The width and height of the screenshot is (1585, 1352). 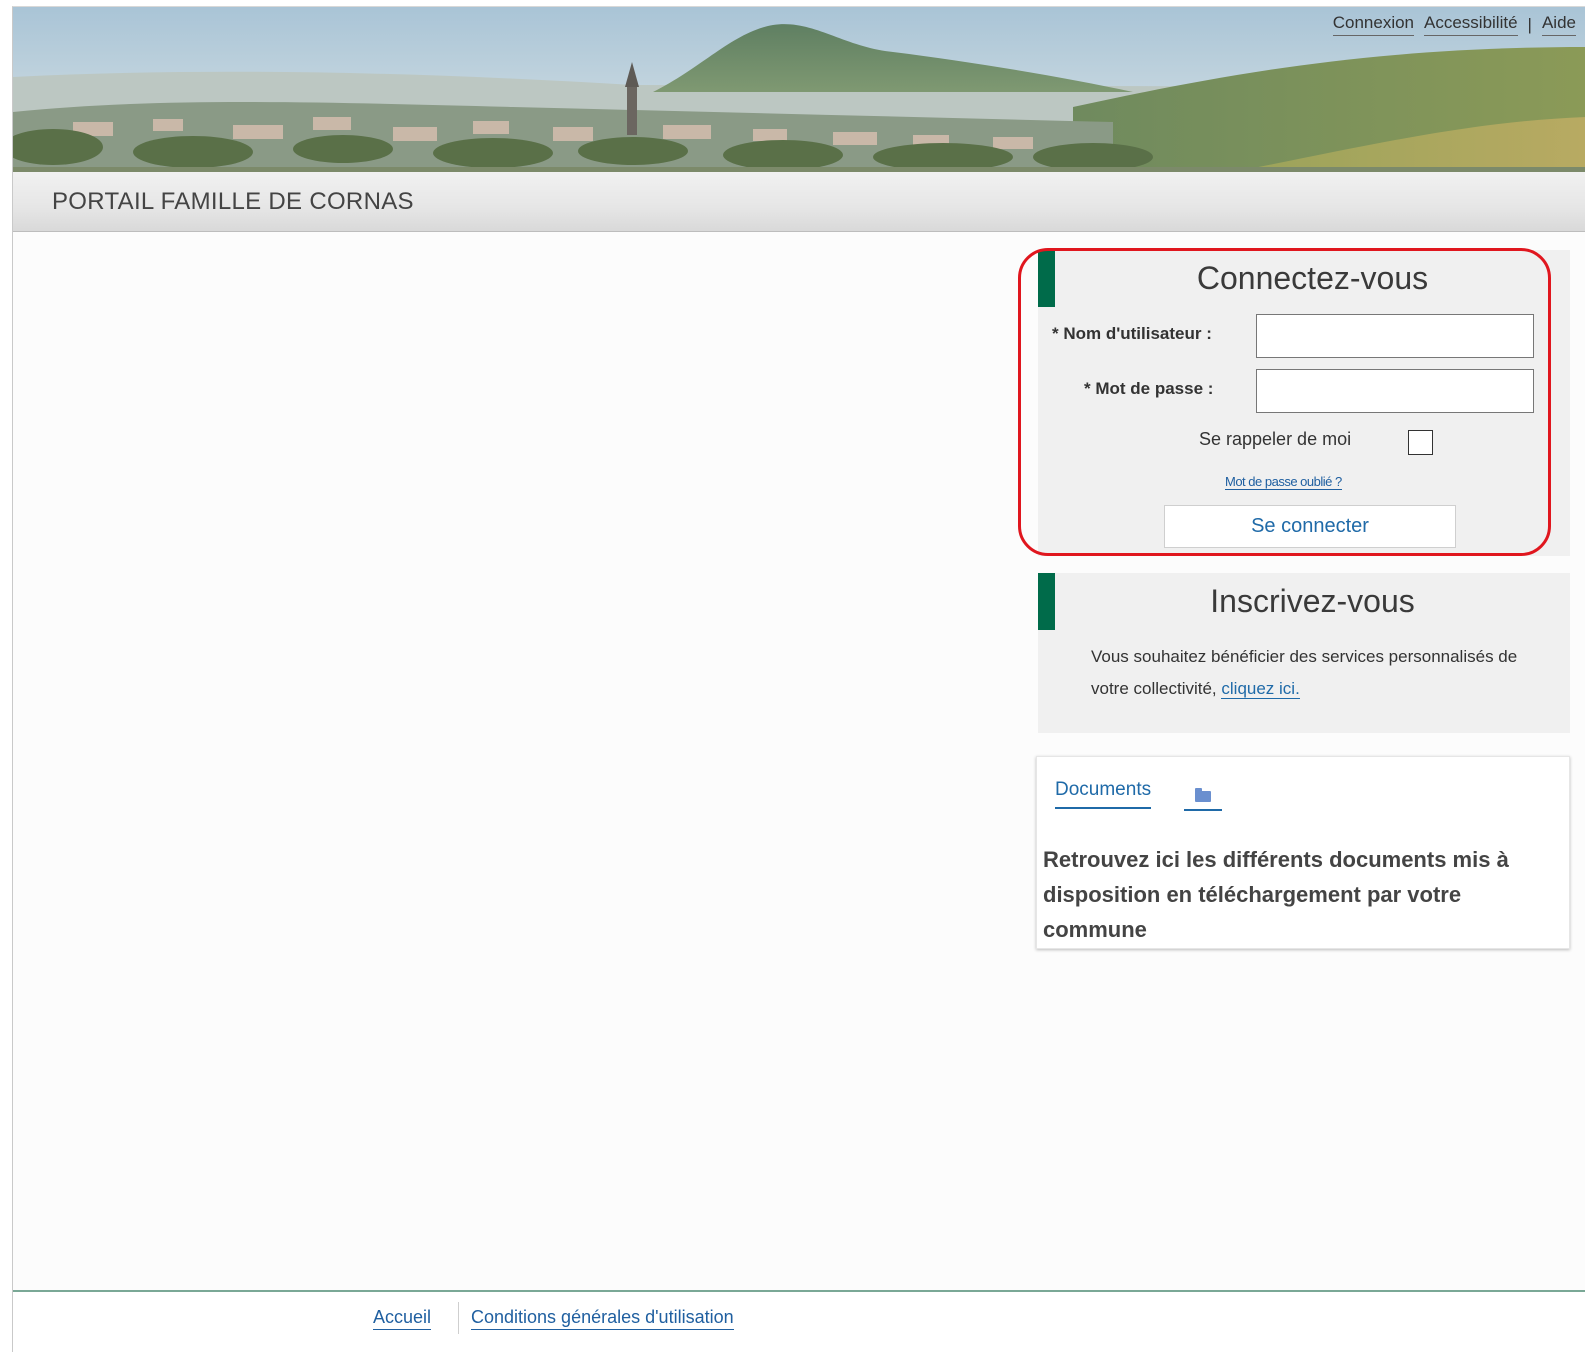 What do you see at coordinates (233, 201) in the screenshot?
I see `site-title: PORTAIL FAMILLE DE CORNAS` at bounding box center [233, 201].